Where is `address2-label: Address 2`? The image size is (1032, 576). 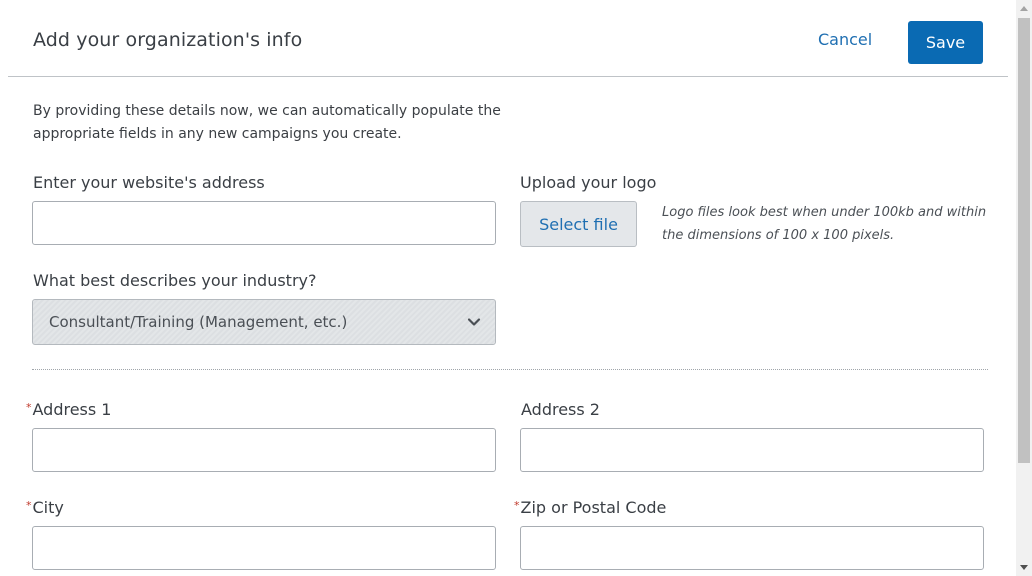 address2-label: Address 2 is located at coordinates (560, 409).